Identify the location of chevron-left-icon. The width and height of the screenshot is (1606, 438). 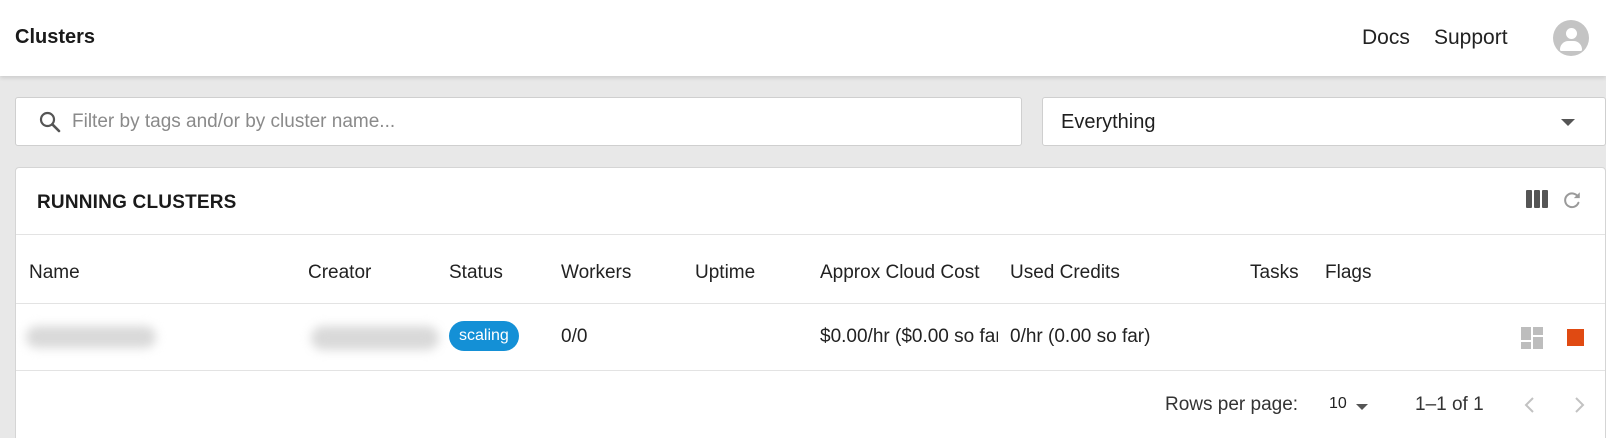
(1530, 405).